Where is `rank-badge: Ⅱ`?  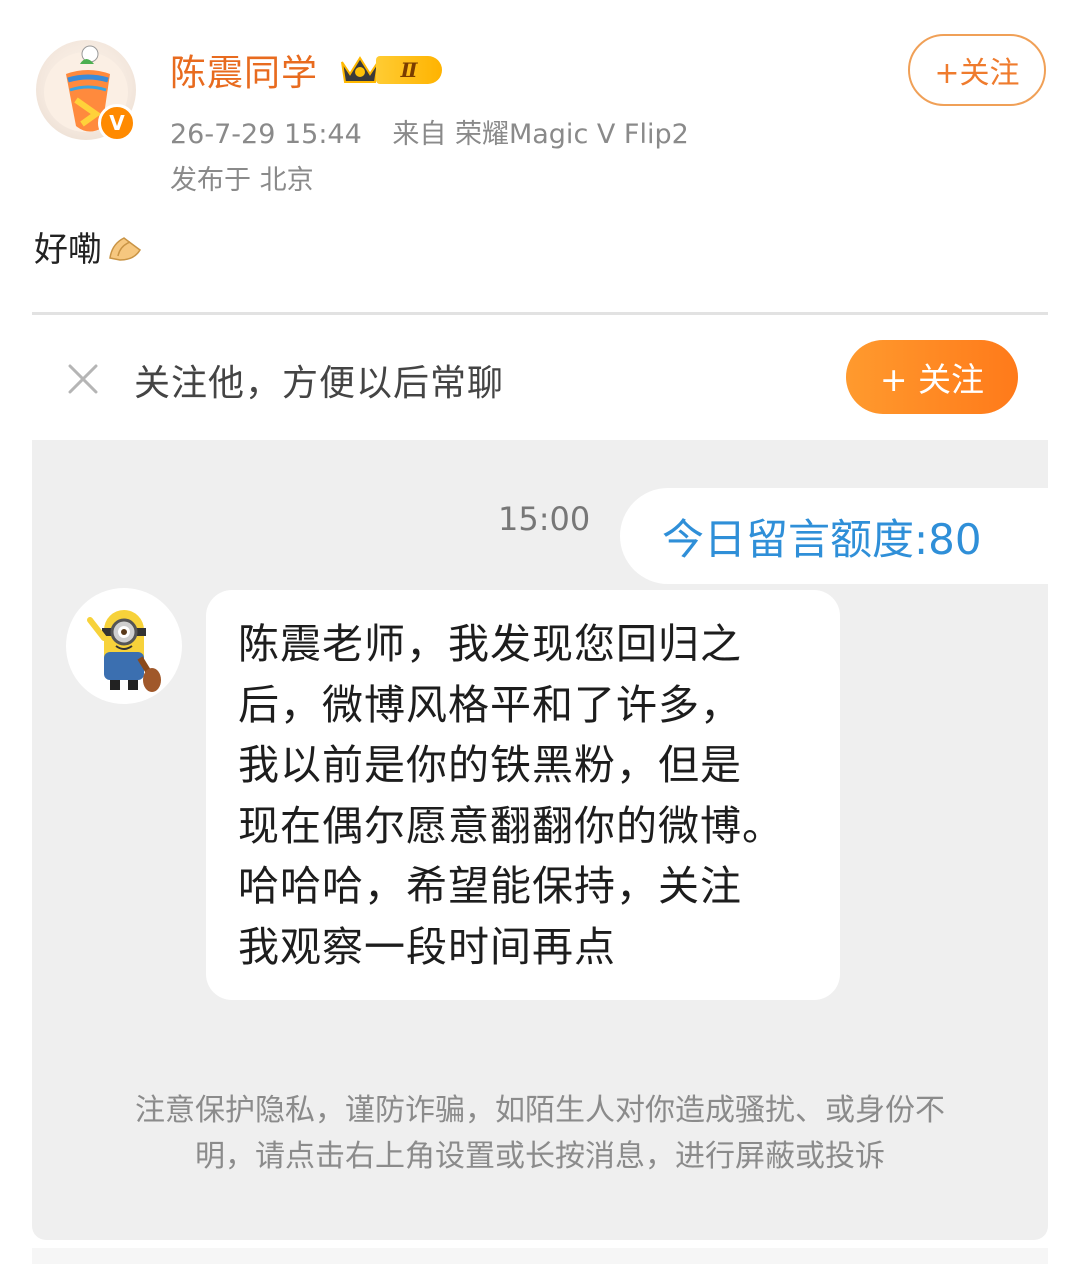 rank-badge: Ⅱ is located at coordinates (390, 70).